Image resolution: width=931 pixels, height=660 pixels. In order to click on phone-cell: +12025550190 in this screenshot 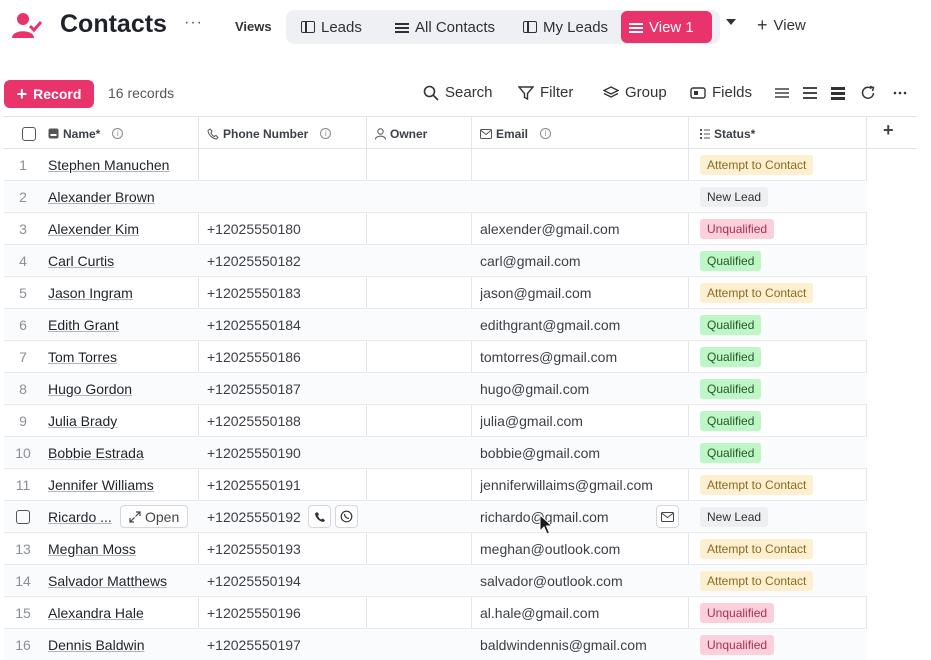, I will do `click(287, 452)`.